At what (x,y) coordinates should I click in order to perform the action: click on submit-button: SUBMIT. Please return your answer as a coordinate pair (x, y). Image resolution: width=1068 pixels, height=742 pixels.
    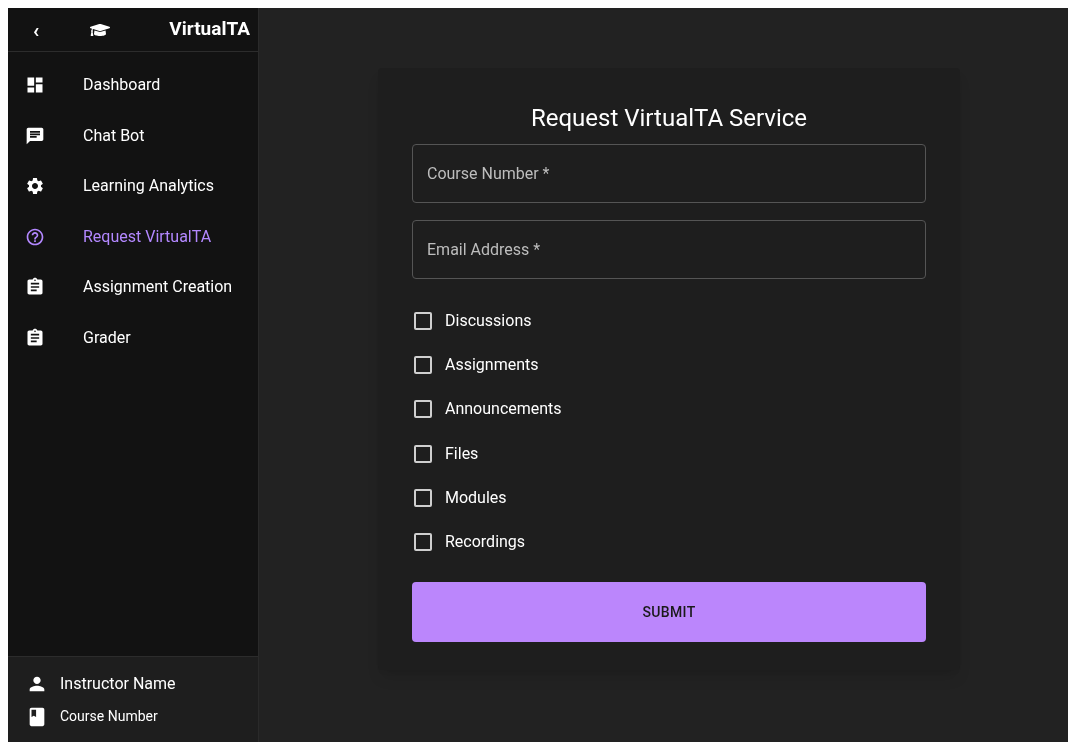
    Looking at the image, I should click on (669, 612).